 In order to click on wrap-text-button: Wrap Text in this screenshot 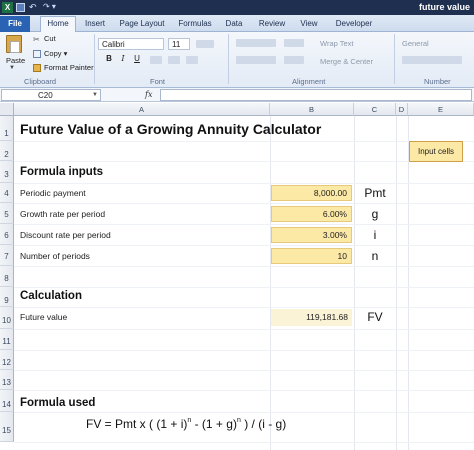, I will do `click(337, 43)`.